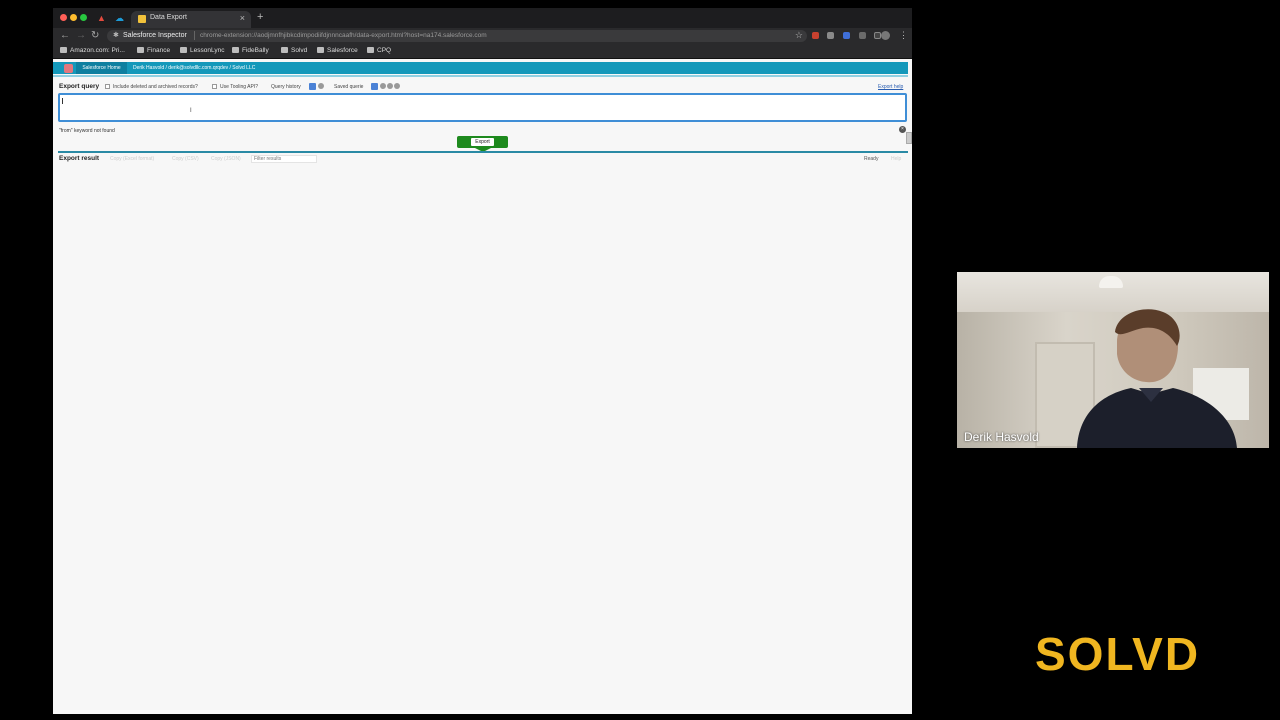  I want to click on tab-title: Data Export, so click(168, 17).